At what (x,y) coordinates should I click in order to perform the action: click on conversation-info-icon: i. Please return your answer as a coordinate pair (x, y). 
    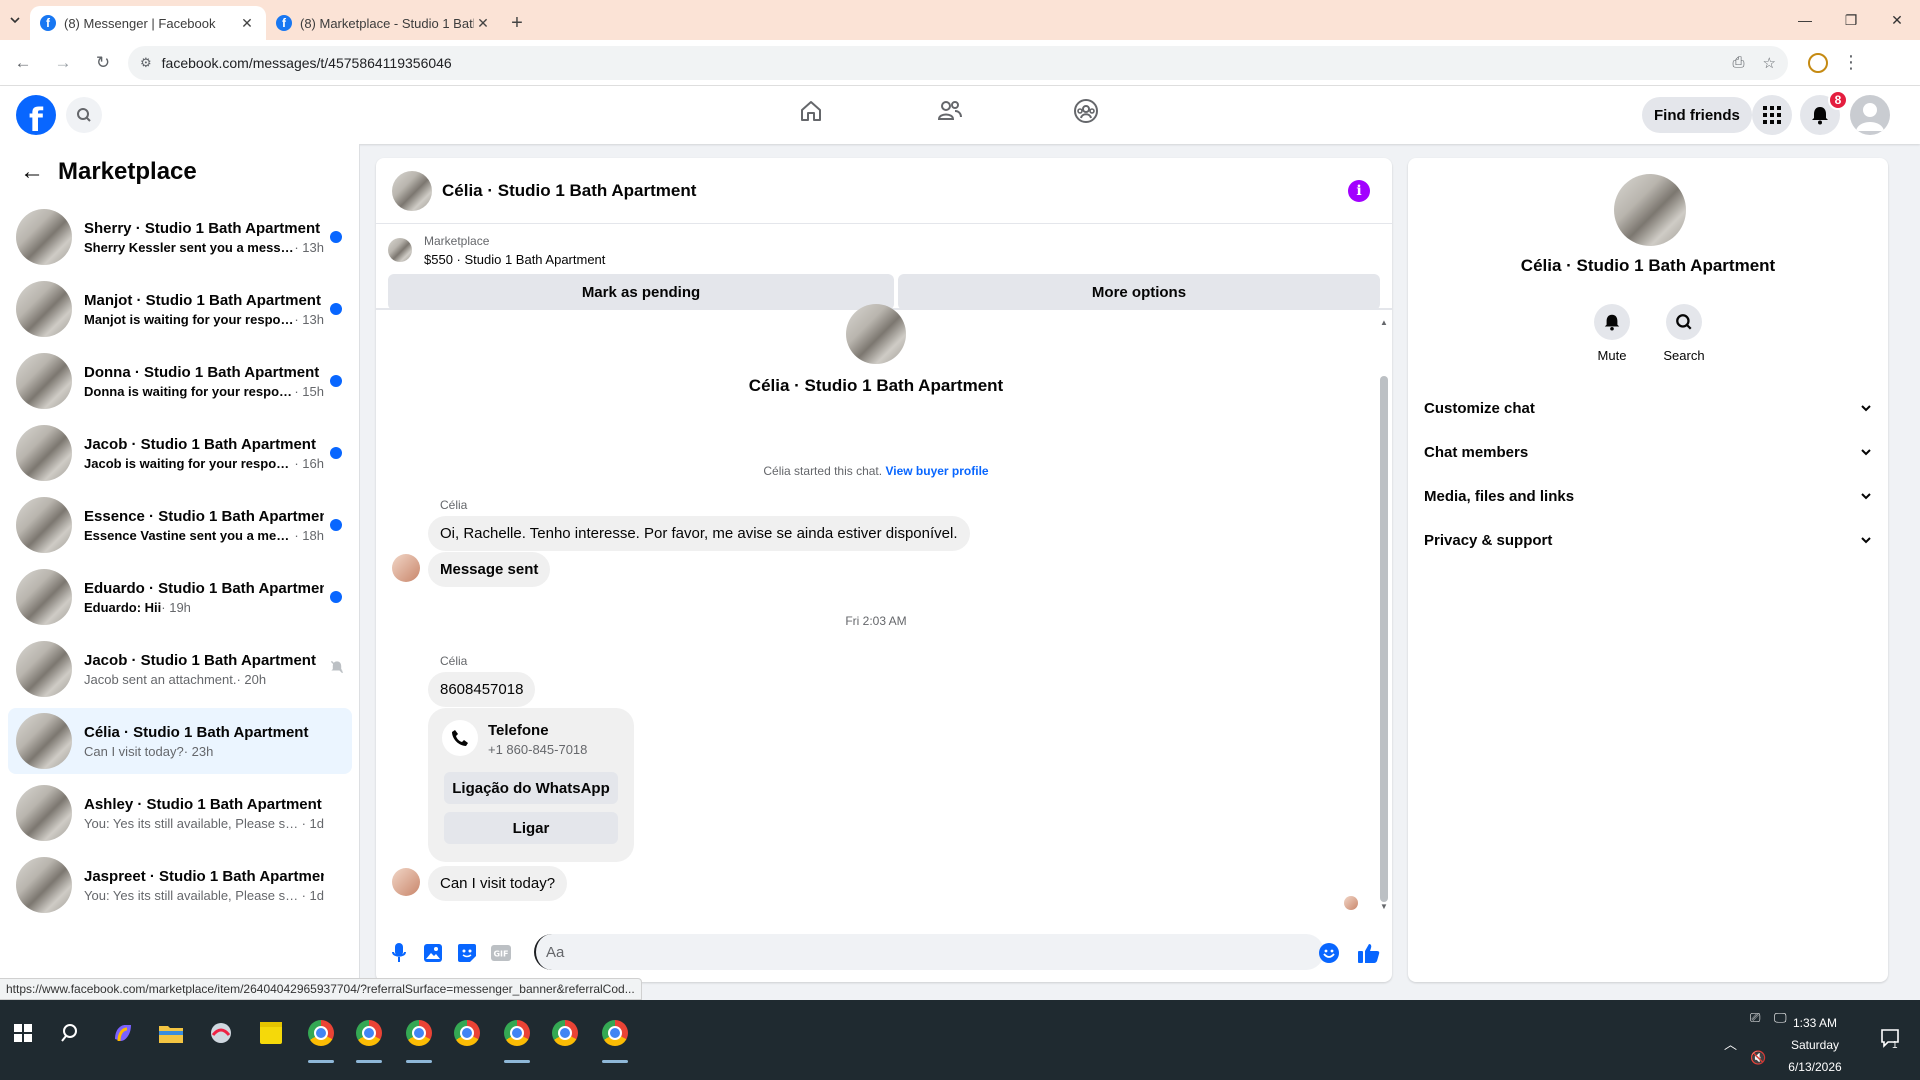
    Looking at the image, I should click on (1359, 191).